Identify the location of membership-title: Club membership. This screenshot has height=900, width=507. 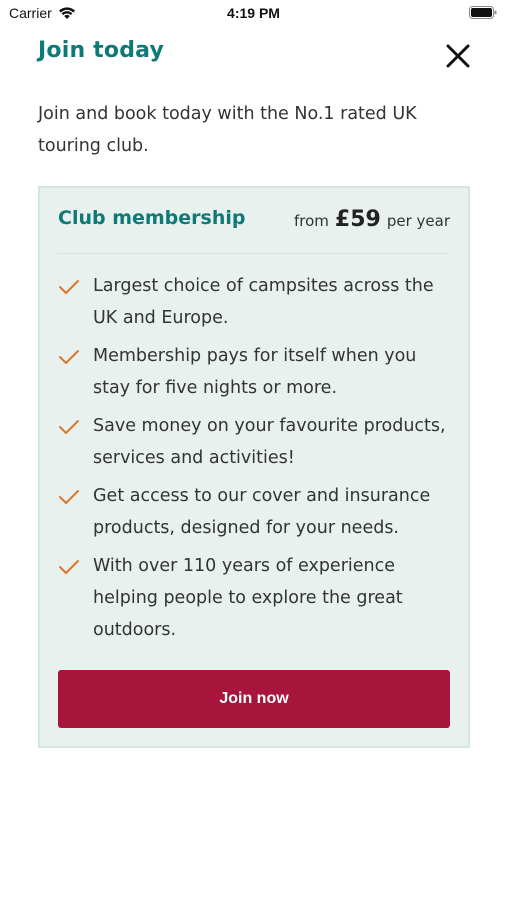
(152, 218).